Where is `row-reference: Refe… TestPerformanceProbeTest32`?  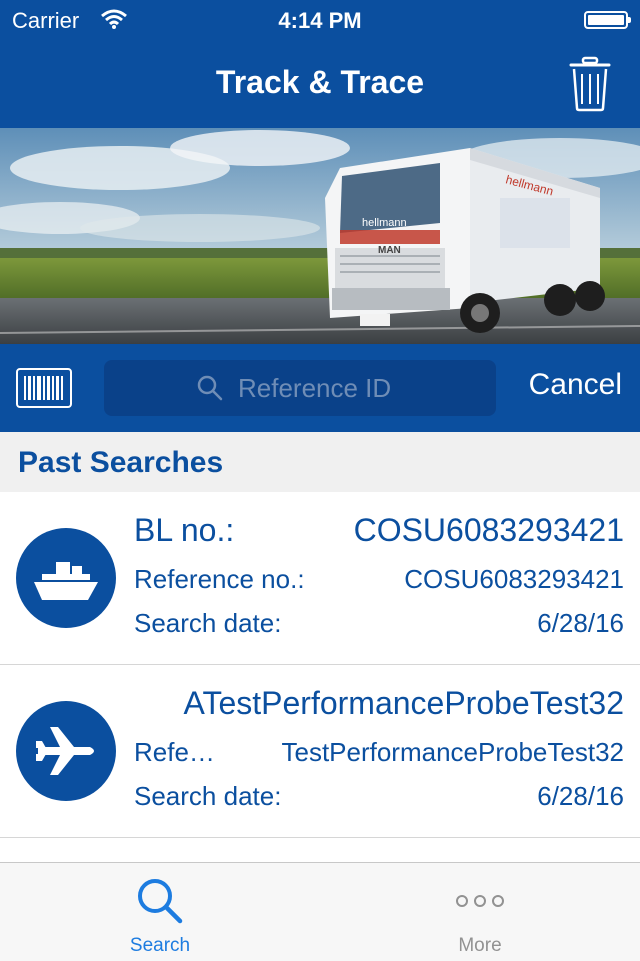 row-reference: Refe… TestPerformanceProbeTest32 is located at coordinates (379, 754).